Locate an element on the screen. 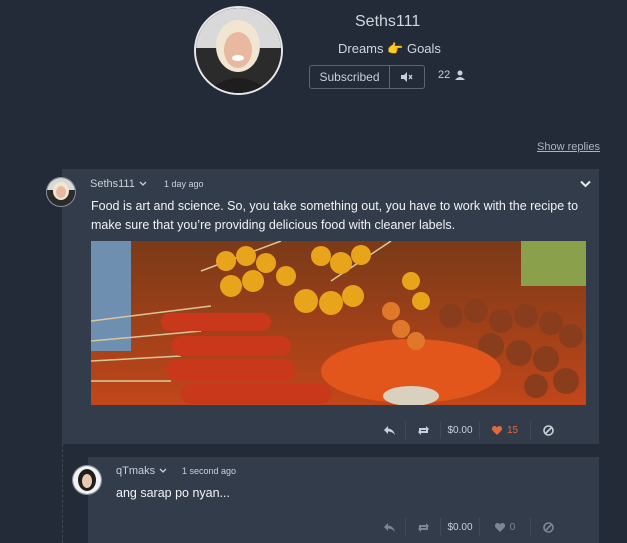 Image resolution: width=627 pixels, height=543 pixels. reply-actions: $0.00 0 is located at coordinates (469, 527).